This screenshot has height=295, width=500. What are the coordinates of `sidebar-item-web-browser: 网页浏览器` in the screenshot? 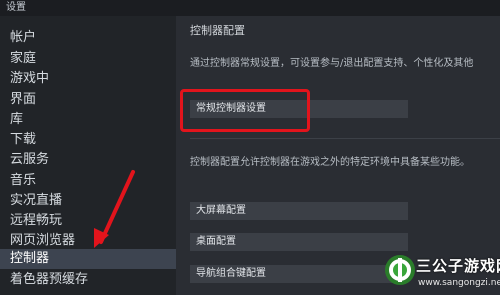 It's located at (88, 241).